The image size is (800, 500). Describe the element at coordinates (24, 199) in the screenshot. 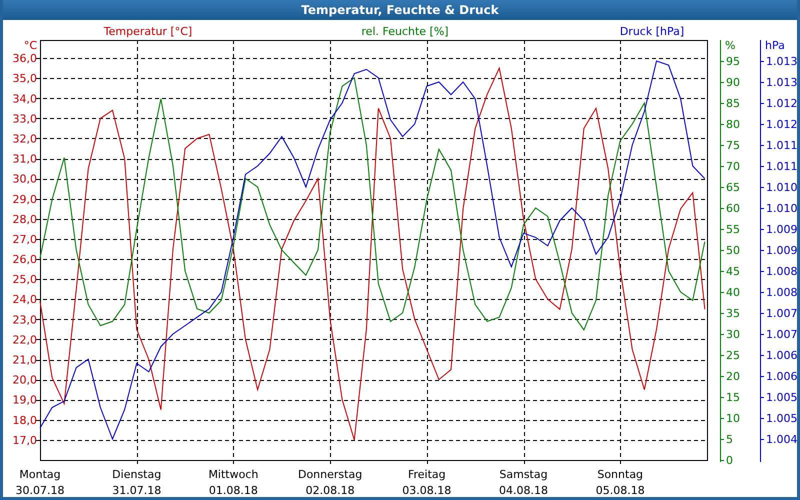

I see `axis-label: 29,0` at that location.